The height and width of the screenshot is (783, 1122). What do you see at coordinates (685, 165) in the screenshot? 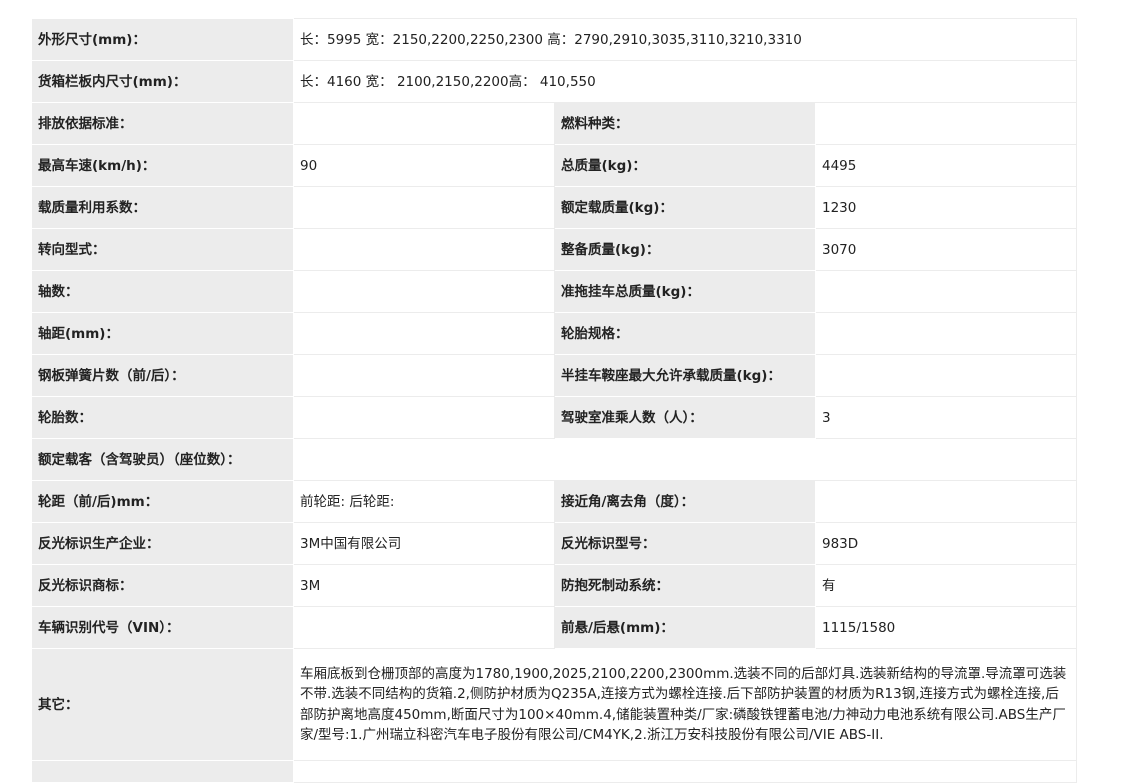
I see `label-total-mass: 总质量(kg)：` at bounding box center [685, 165].